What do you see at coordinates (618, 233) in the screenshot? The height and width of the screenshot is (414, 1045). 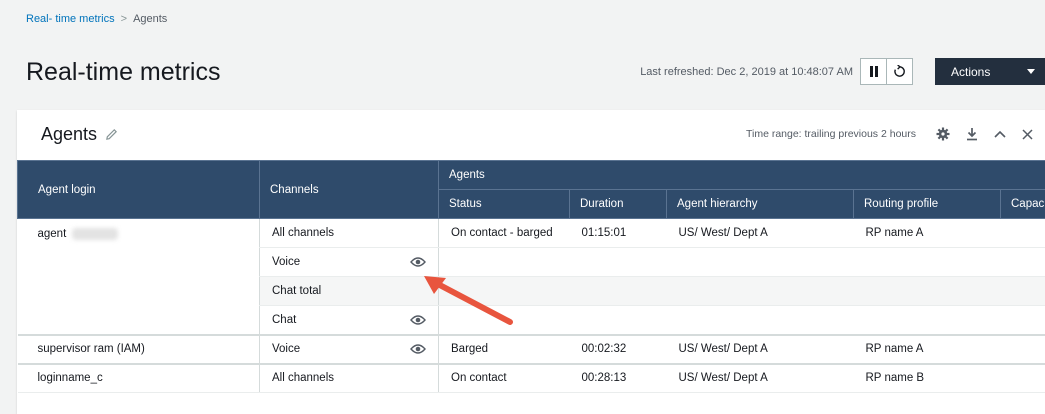 I see `duration-cell: 01:15:01` at bounding box center [618, 233].